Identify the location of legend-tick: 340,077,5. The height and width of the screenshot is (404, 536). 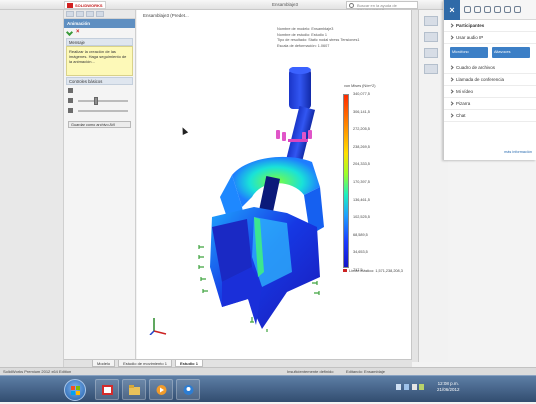
(361, 94).